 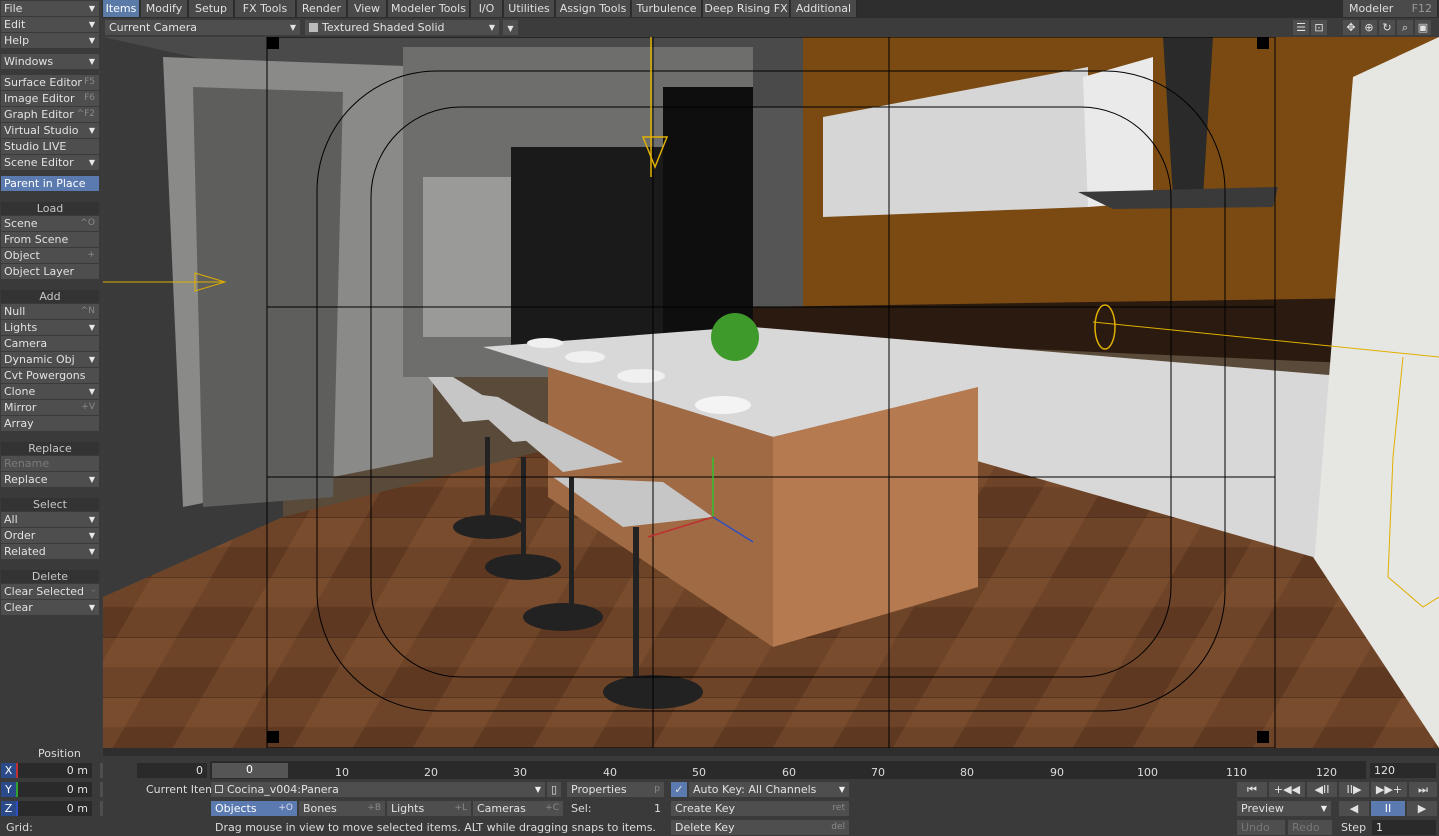 What do you see at coordinates (1388, 808) in the screenshot?
I see `pause-icon: II` at bounding box center [1388, 808].